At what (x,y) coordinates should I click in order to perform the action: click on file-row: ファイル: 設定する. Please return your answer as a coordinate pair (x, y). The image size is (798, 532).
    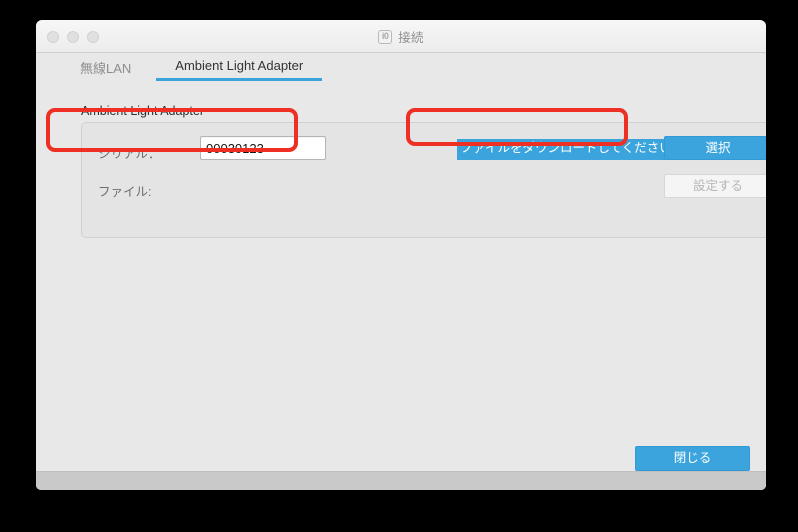
    Looking at the image, I should click on (424, 189).